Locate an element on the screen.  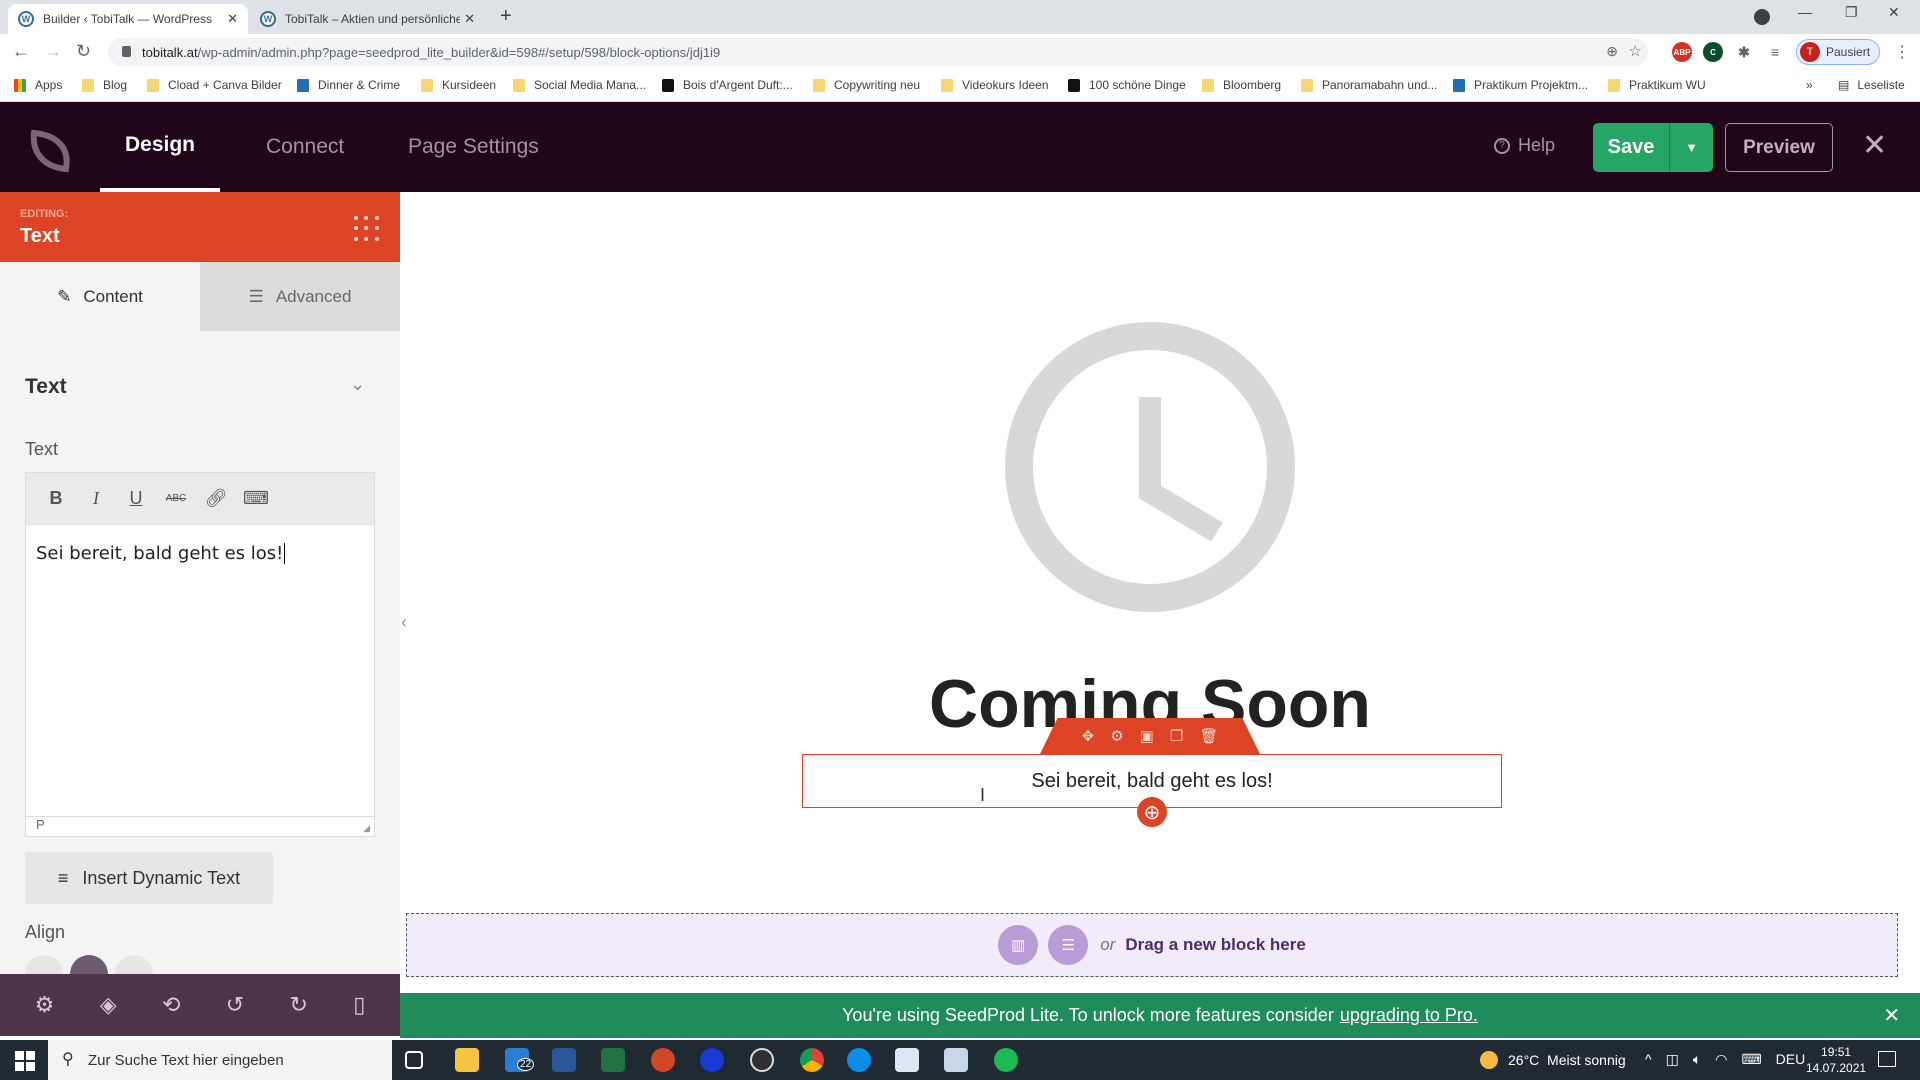
browser-menu-icon: ⋮ is located at coordinates (1902, 52).